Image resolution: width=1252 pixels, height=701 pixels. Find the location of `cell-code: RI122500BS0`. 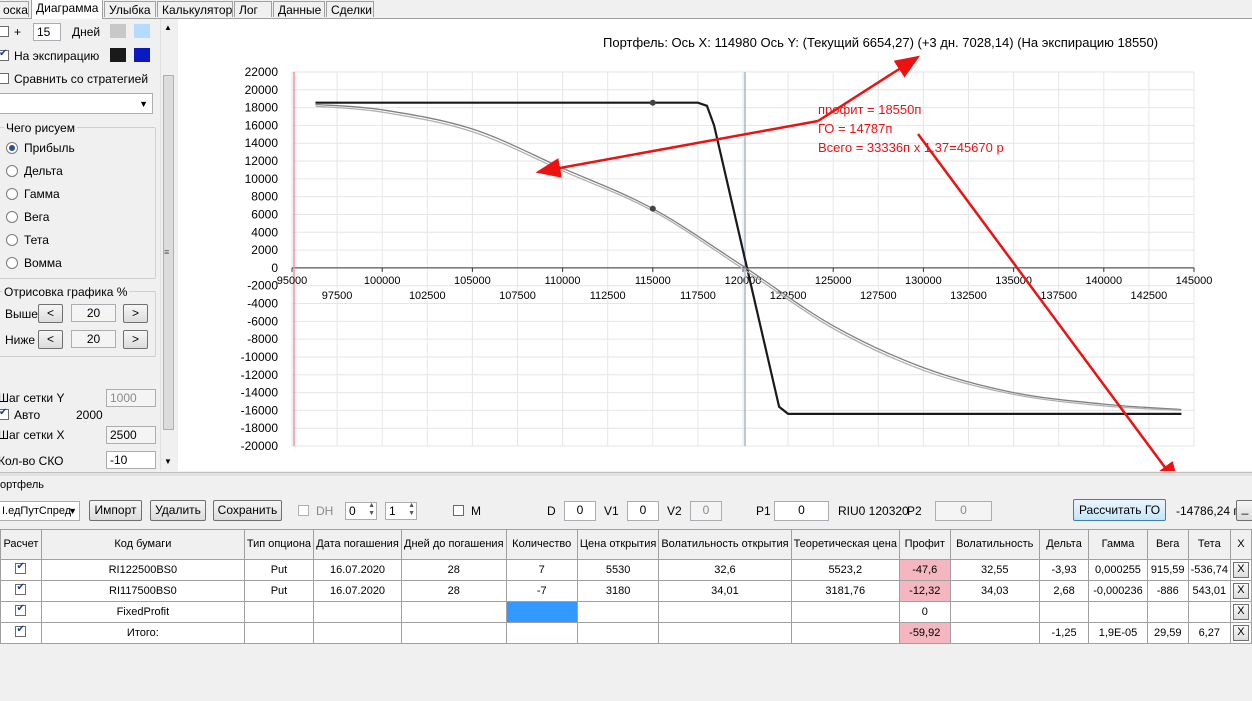

cell-code: RI122500BS0 is located at coordinates (142, 570).